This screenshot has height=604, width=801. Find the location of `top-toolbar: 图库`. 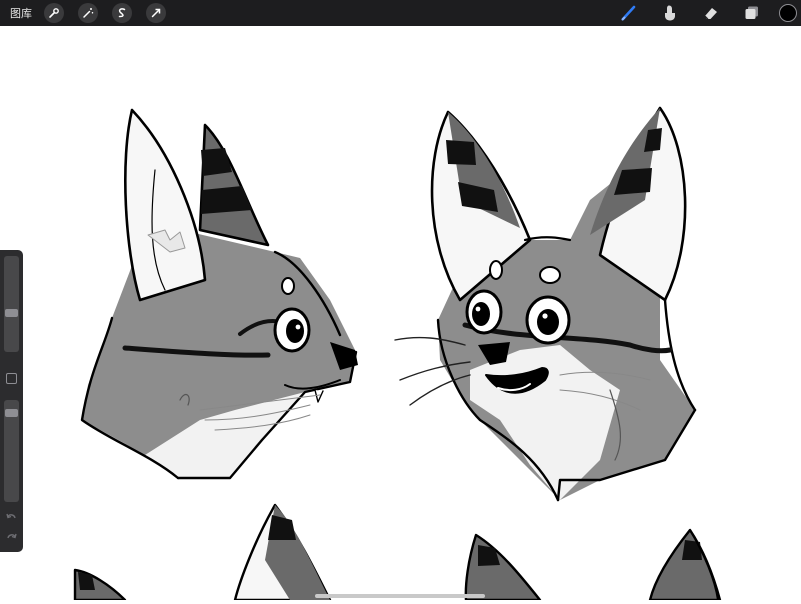

top-toolbar: 图库 is located at coordinates (400, 13).